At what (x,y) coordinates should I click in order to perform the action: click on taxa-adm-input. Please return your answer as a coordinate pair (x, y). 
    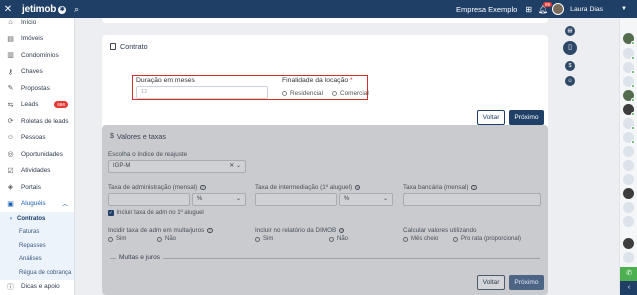
    Looking at the image, I should click on (149, 199).